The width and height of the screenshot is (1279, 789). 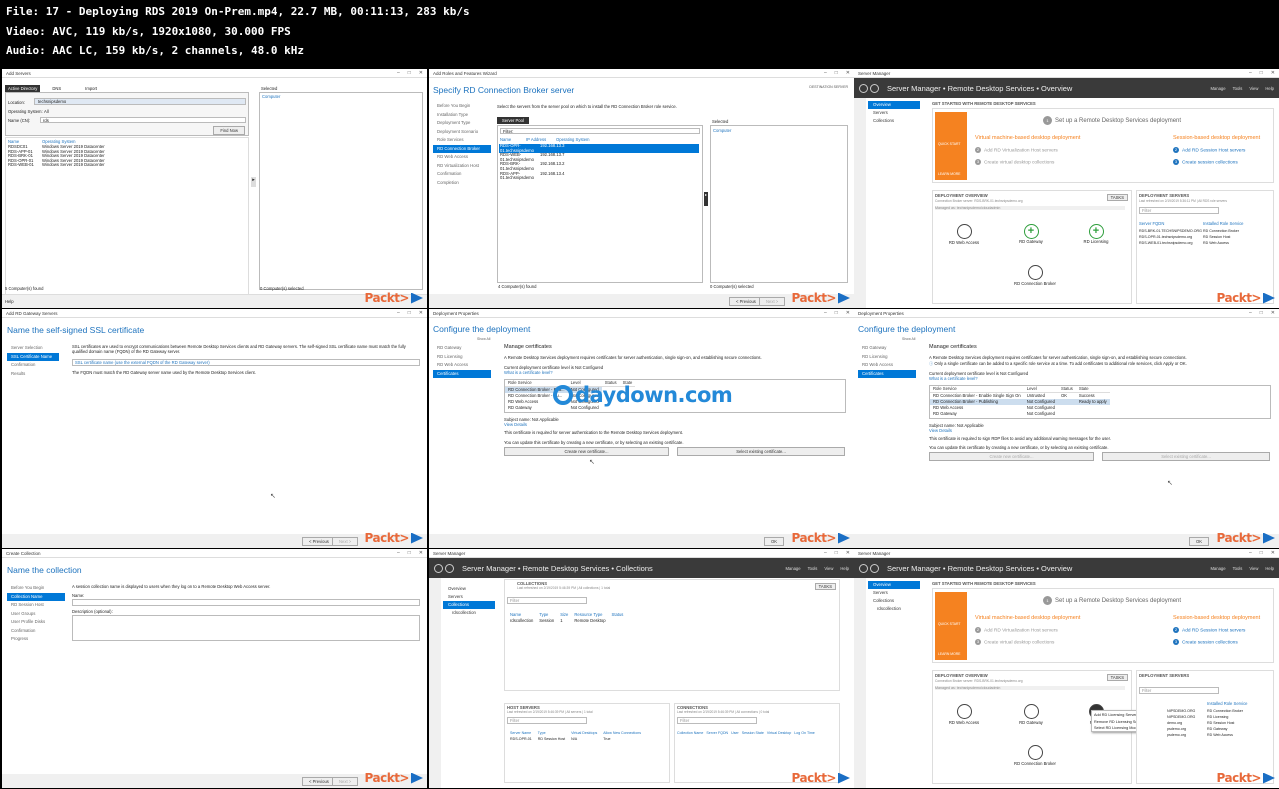 What do you see at coordinates (9, 301) in the screenshot?
I see `help-link: Help` at bounding box center [9, 301].